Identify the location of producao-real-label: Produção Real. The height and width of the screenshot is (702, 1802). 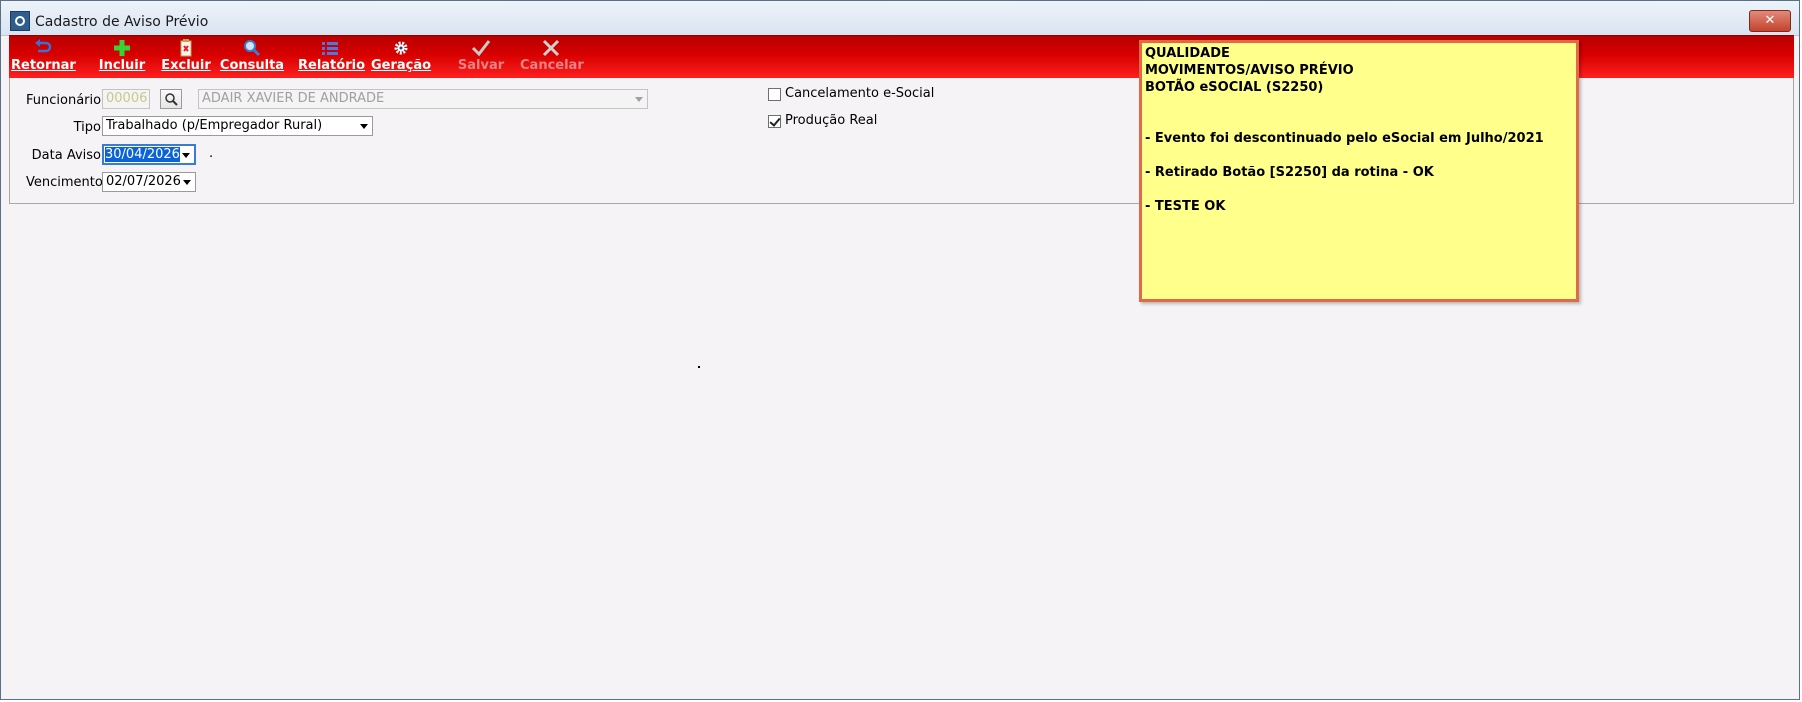
(831, 120).